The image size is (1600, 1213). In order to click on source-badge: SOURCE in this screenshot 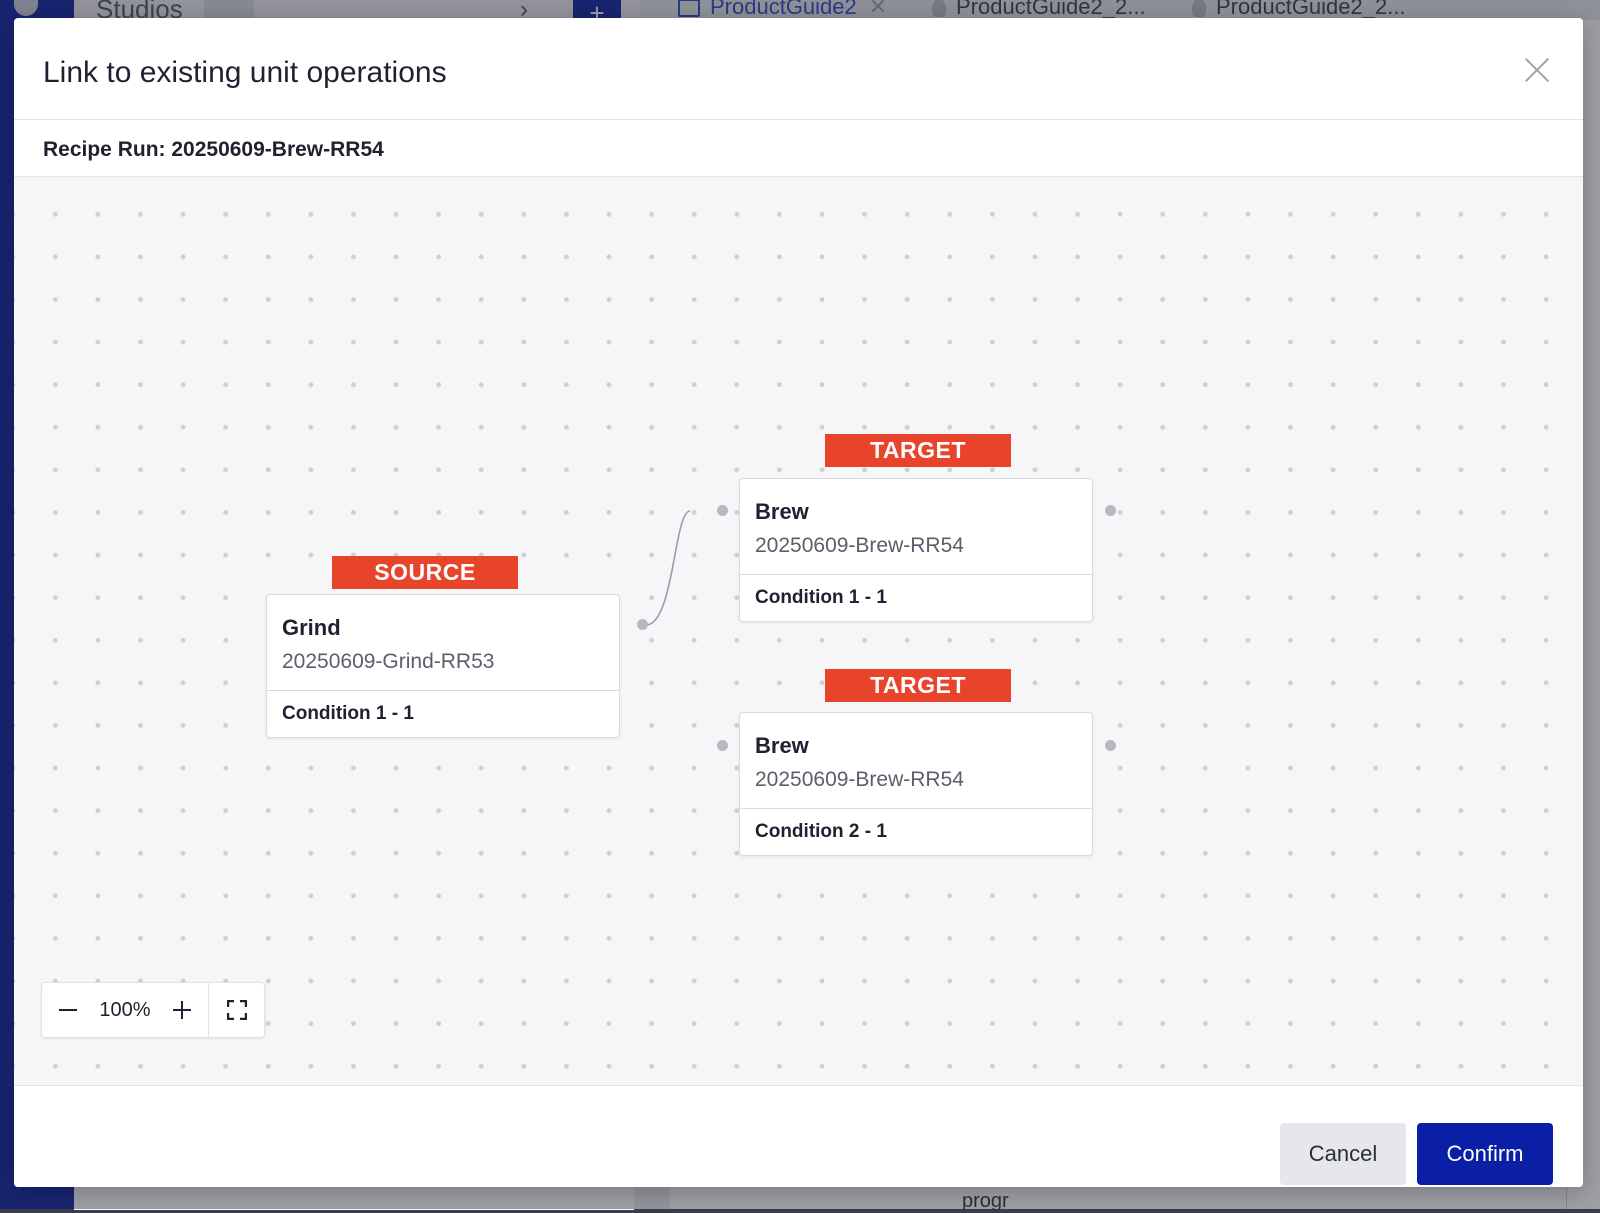, I will do `click(425, 572)`.